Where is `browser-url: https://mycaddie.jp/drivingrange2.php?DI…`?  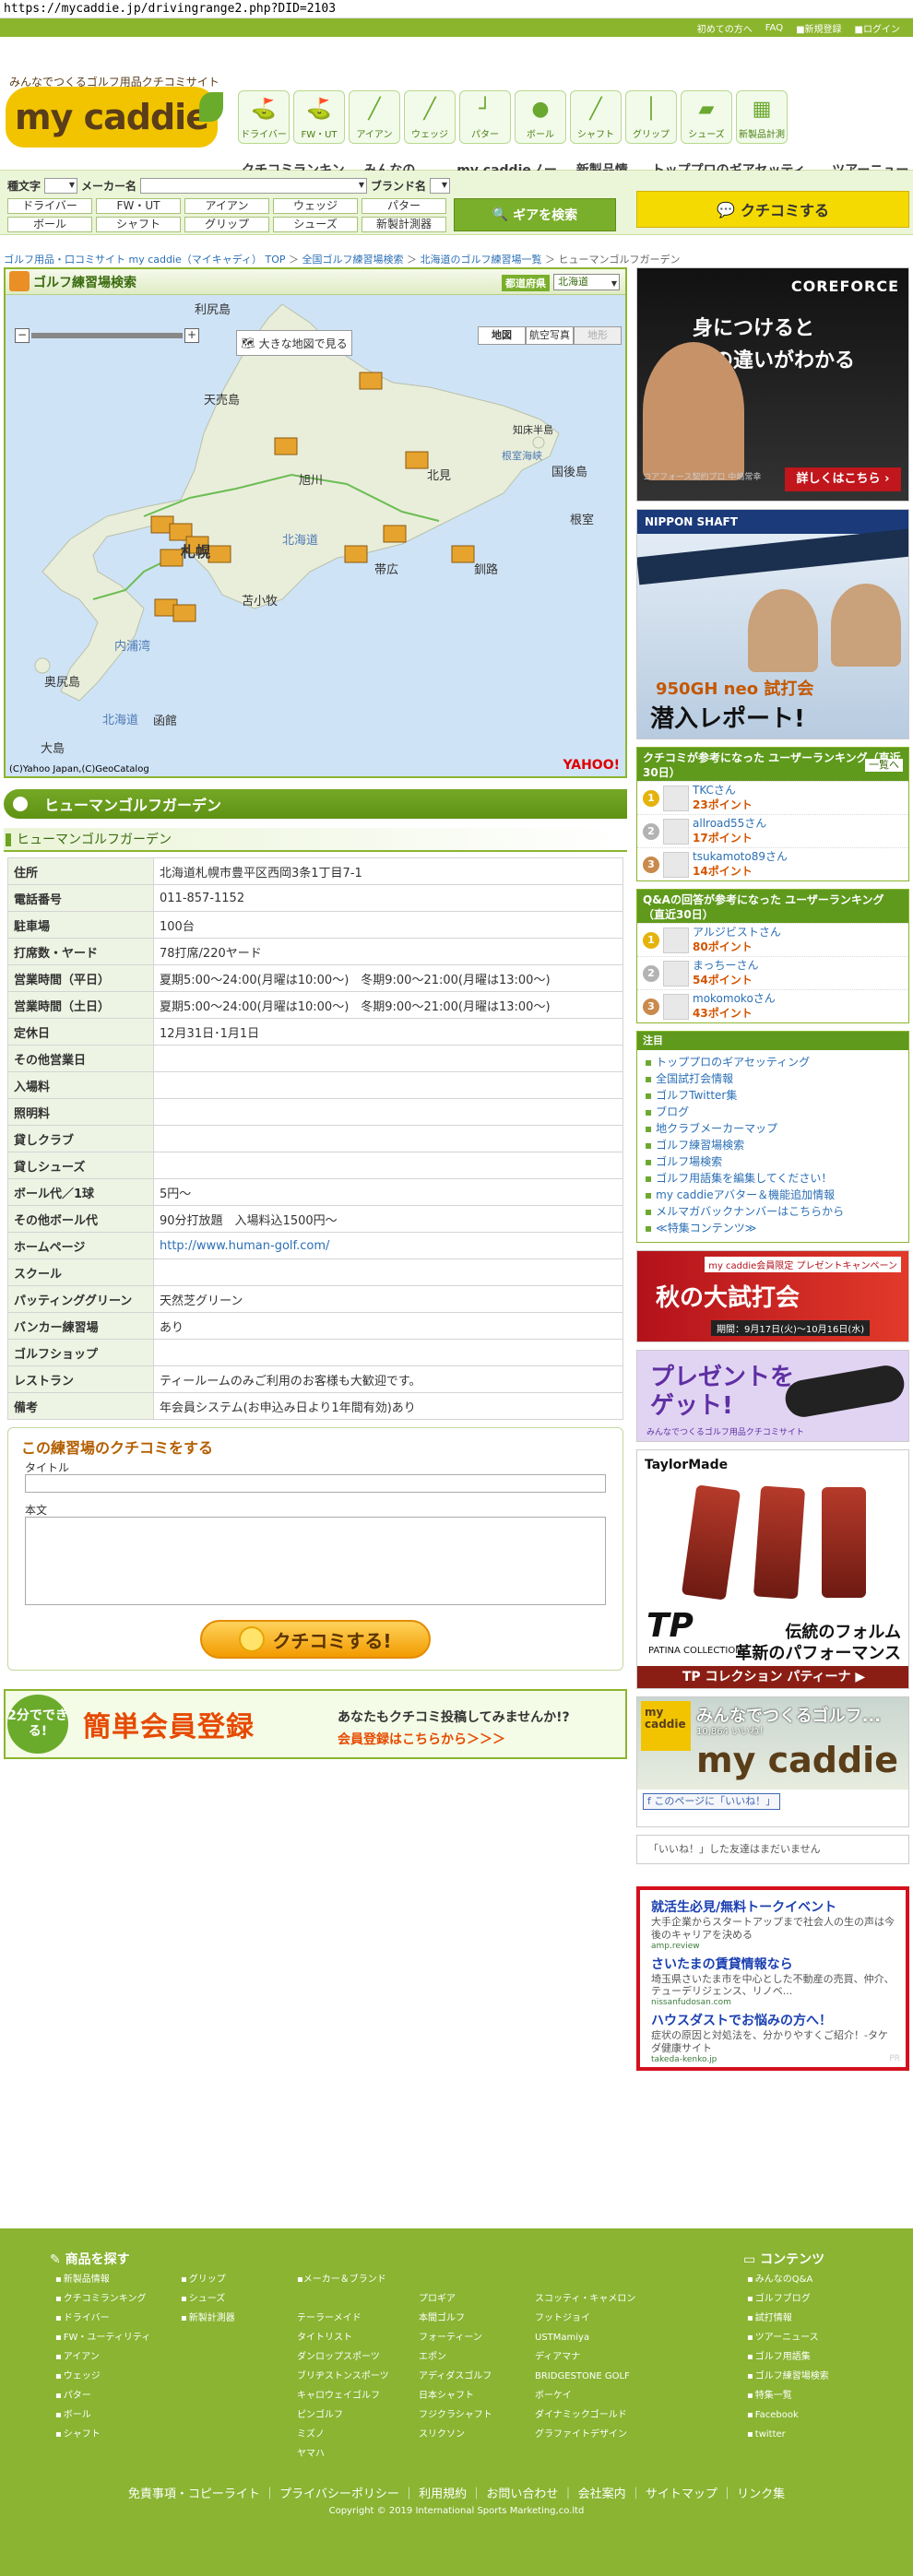
browser-url: https://mycaddie.jp/drivingrange2.php?DI… is located at coordinates (456, 9).